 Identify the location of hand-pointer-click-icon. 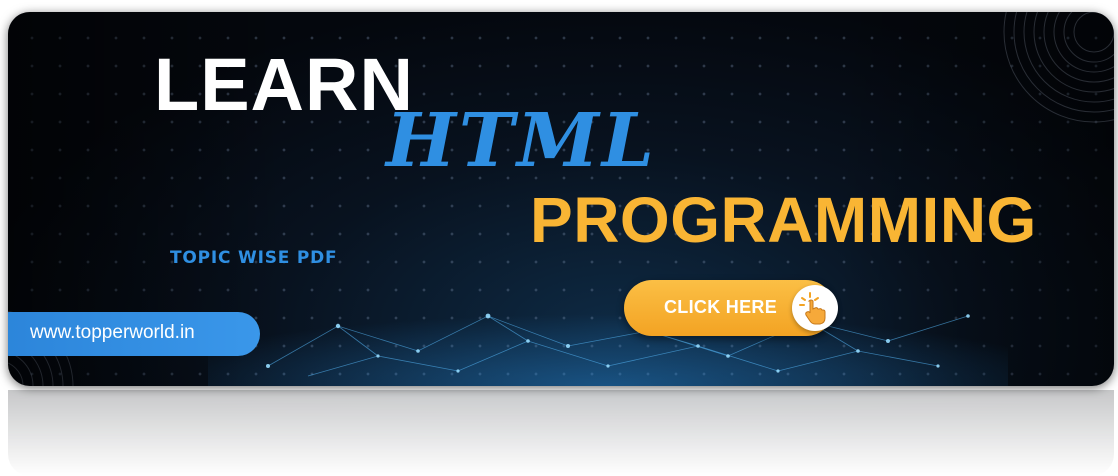
(815, 308).